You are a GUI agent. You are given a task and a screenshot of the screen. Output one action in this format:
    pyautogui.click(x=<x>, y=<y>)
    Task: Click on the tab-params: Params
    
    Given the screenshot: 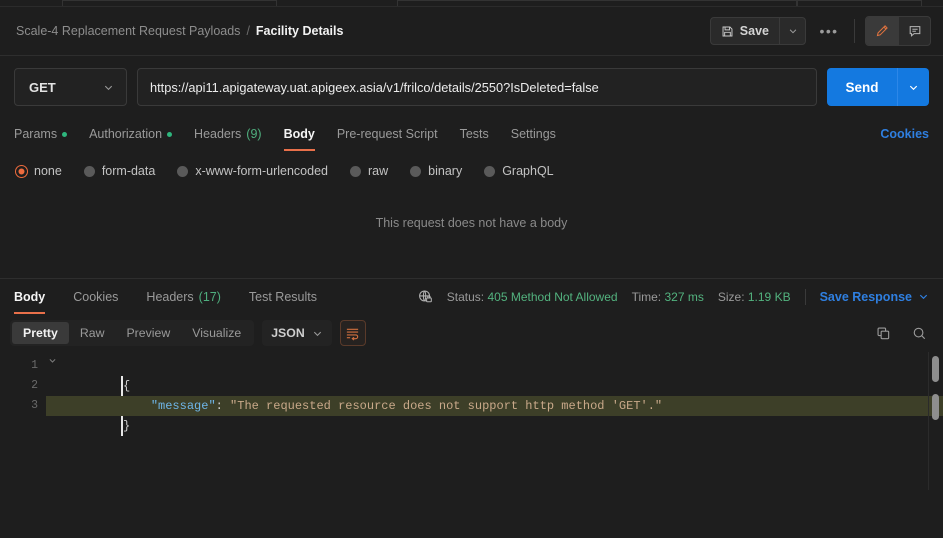 What is the action you would take?
    pyautogui.click(x=41, y=134)
    